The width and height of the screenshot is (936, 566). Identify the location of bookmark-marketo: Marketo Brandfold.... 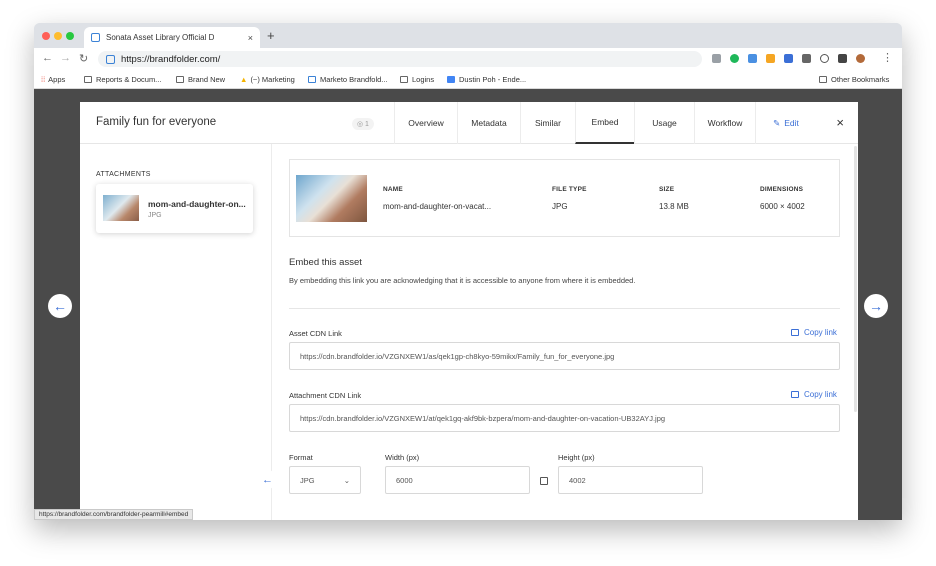
(348, 79).